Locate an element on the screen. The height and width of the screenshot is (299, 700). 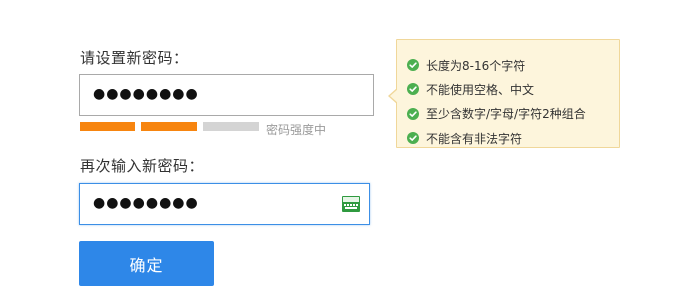
password-rule-text: 不能使用空格、中文 is located at coordinates (480, 89).